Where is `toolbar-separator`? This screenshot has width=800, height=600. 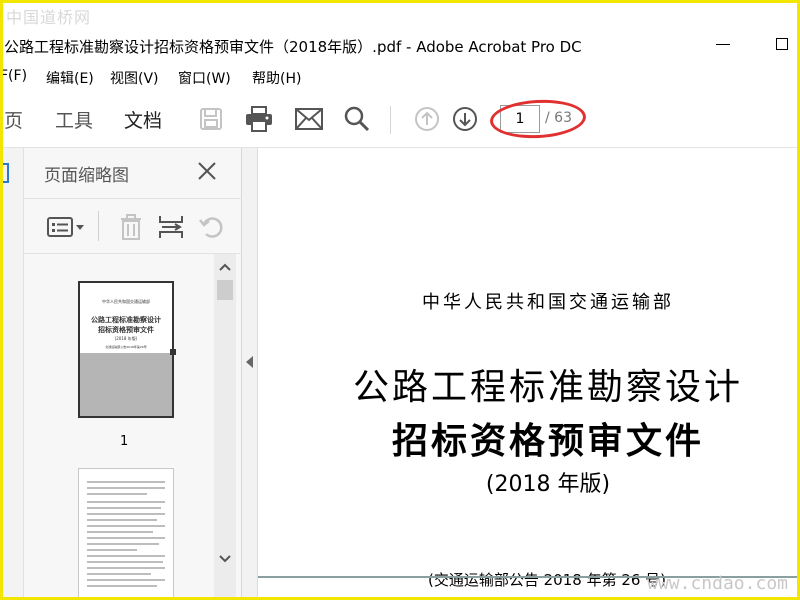 toolbar-separator is located at coordinates (390, 120).